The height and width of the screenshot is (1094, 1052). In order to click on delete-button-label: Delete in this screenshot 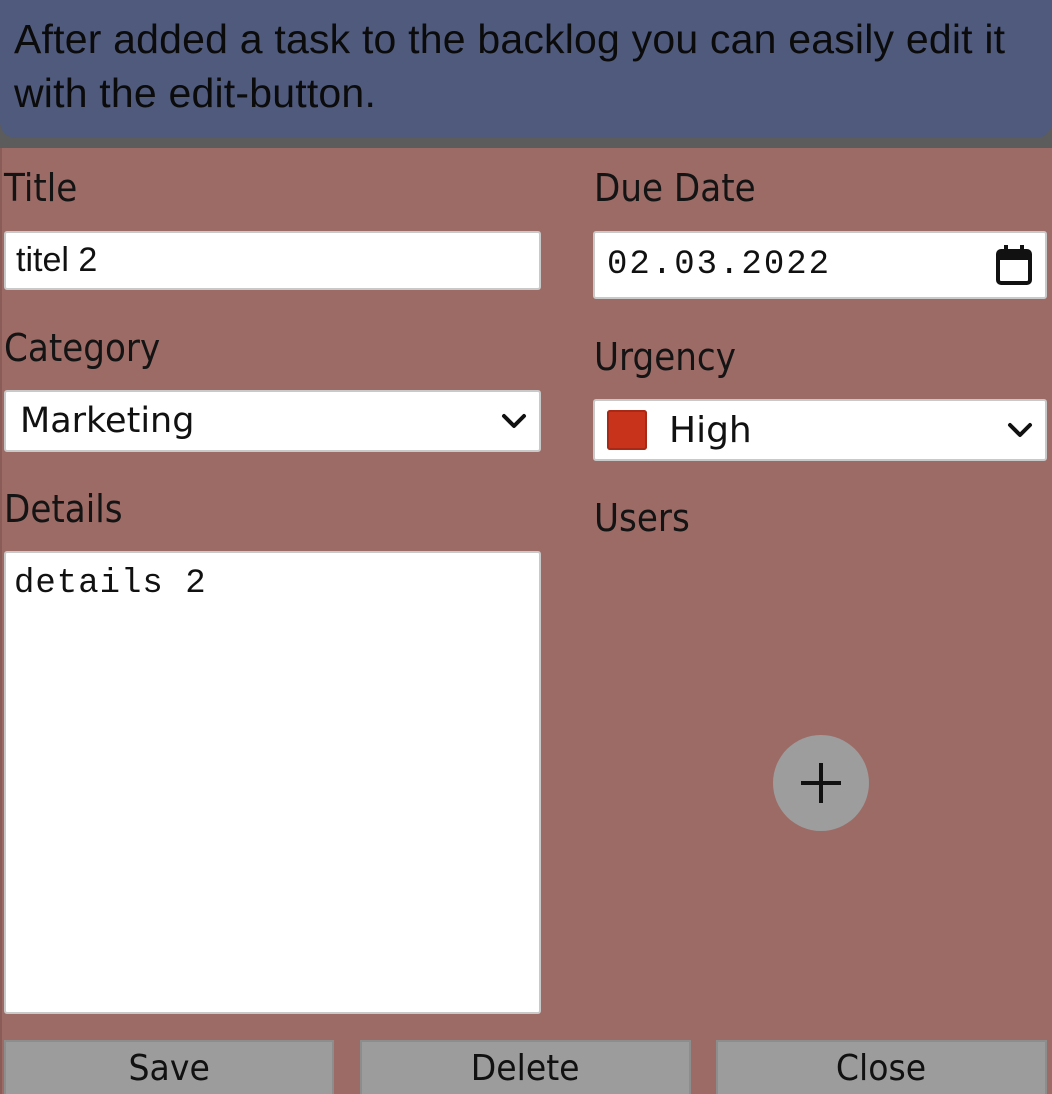, I will do `click(525, 1068)`.